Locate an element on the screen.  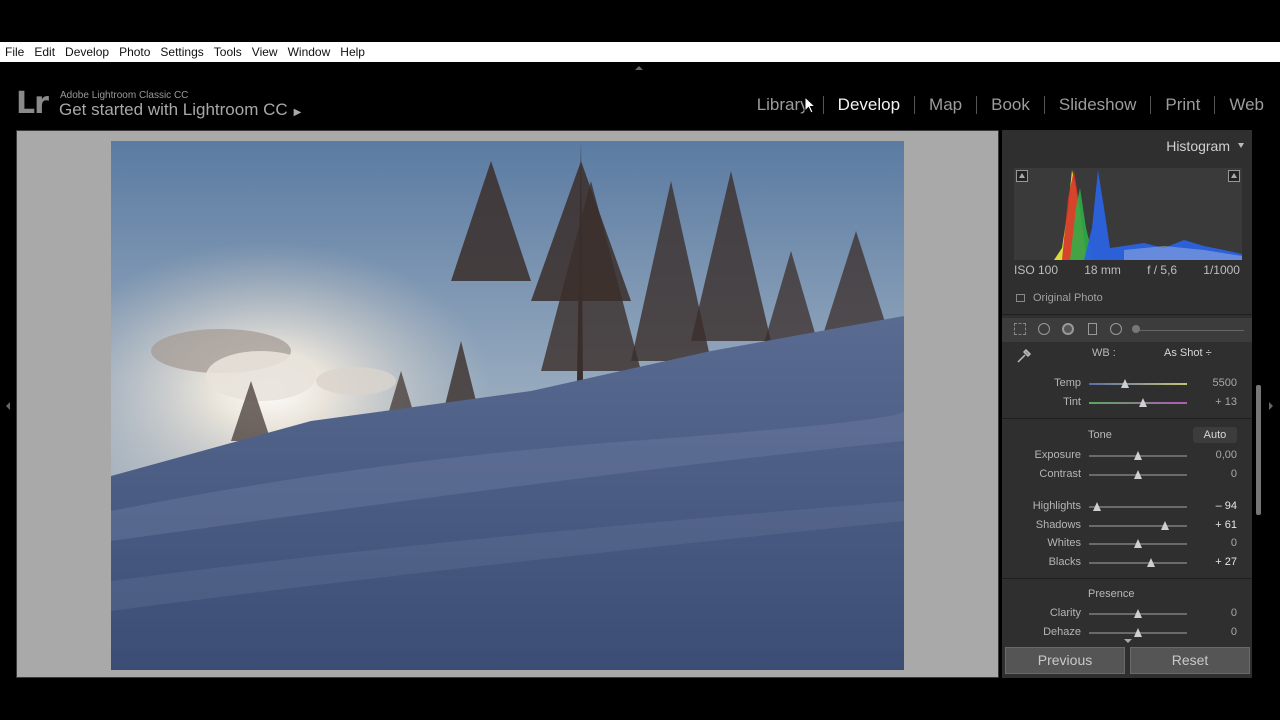
histogram-header: Histogram is located at coordinates (1127, 145).